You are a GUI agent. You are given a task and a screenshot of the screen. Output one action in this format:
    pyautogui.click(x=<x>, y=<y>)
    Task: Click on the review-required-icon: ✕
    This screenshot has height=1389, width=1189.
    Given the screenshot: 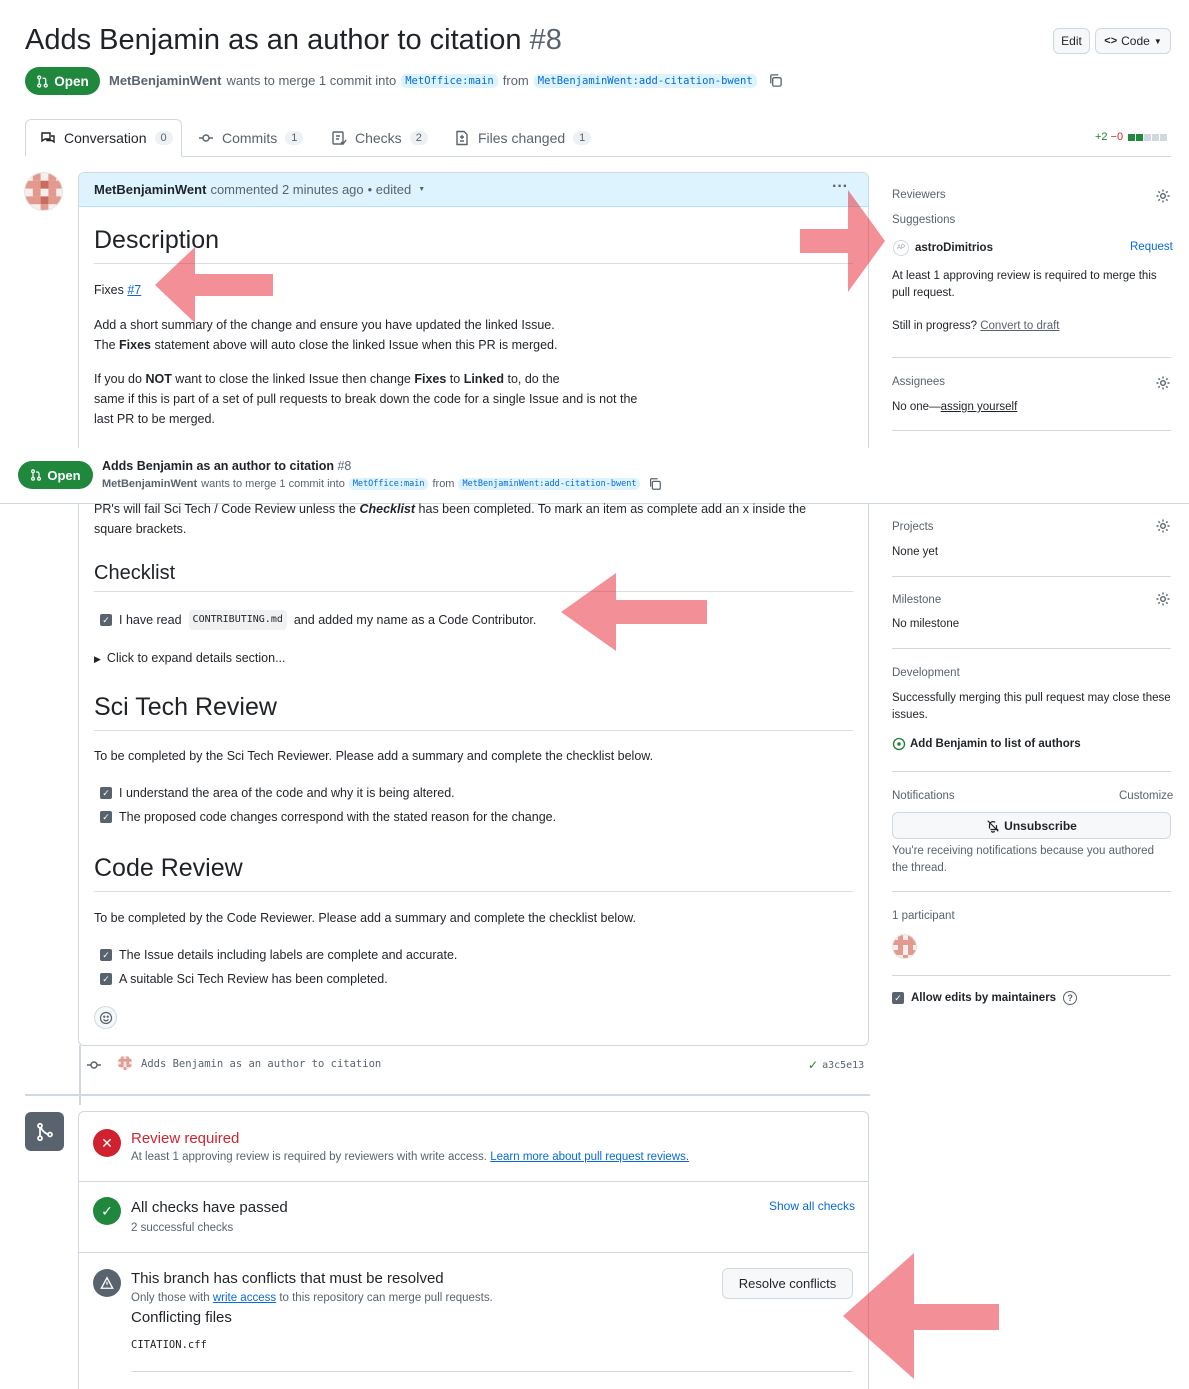 What is the action you would take?
    pyautogui.click(x=107, y=1143)
    